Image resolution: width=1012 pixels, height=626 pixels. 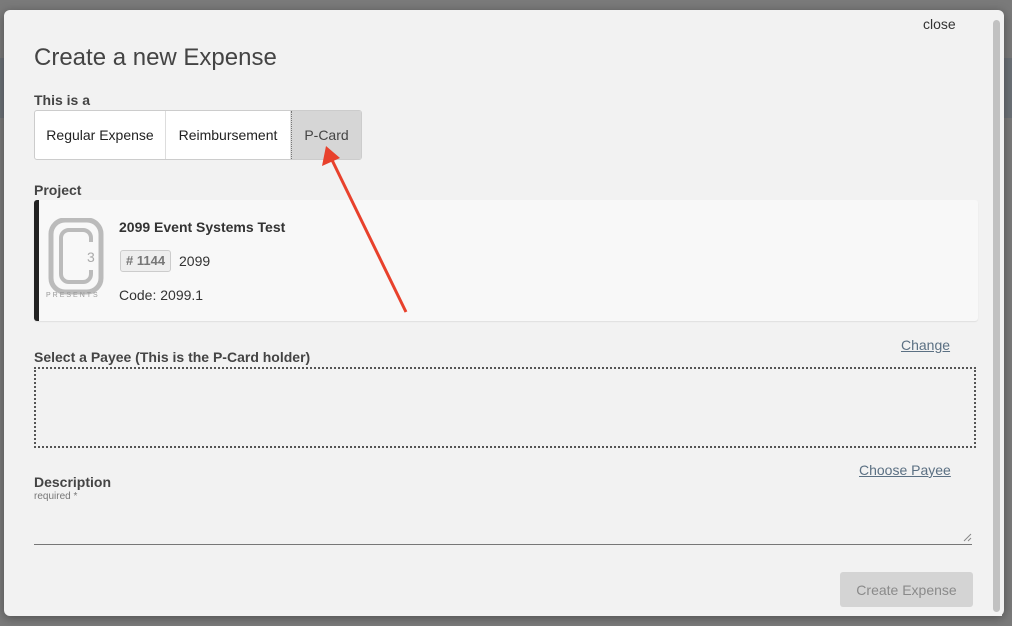 What do you see at coordinates (503, 526) in the screenshot?
I see `description-input` at bounding box center [503, 526].